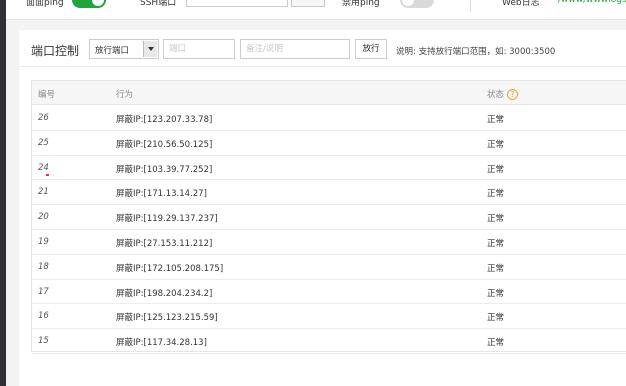 The image size is (626, 386). I want to click on port-control-toolbar: 端口控制 放行端口 放行 说明: 支持放行端口范围，如: 3000:3500, so click(322, 48).